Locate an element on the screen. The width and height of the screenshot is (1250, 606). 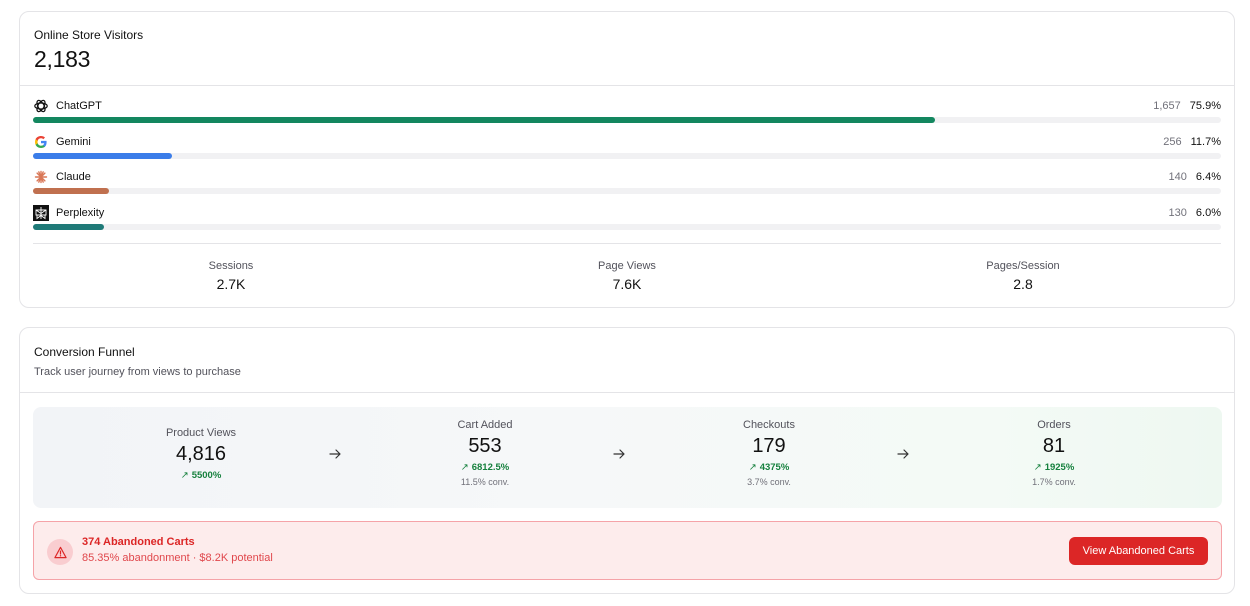
stage-label: Orders is located at coordinates (1054, 425).